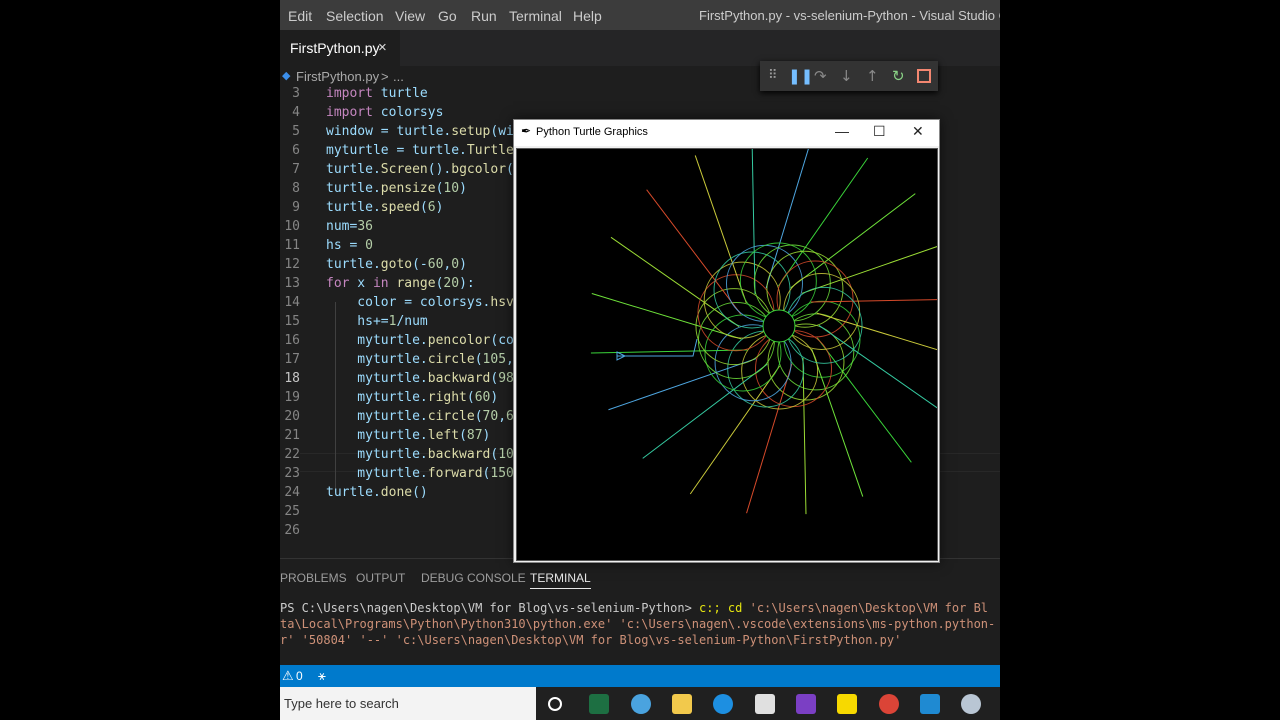  What do you see at coordinates (592, 132) in the screenshot?
I see `turtle-window-title: Python Turtle Graphics` at bounding box center [592, 132].